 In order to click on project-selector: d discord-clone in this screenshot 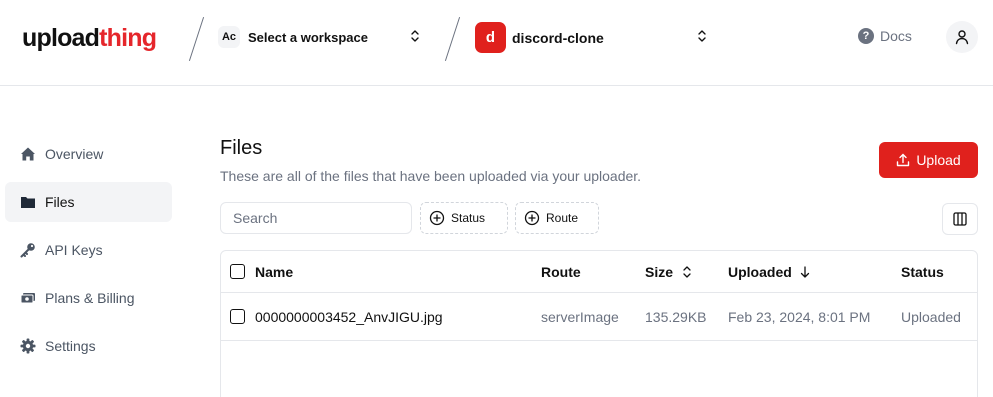, I will do `click(590, 37)`.